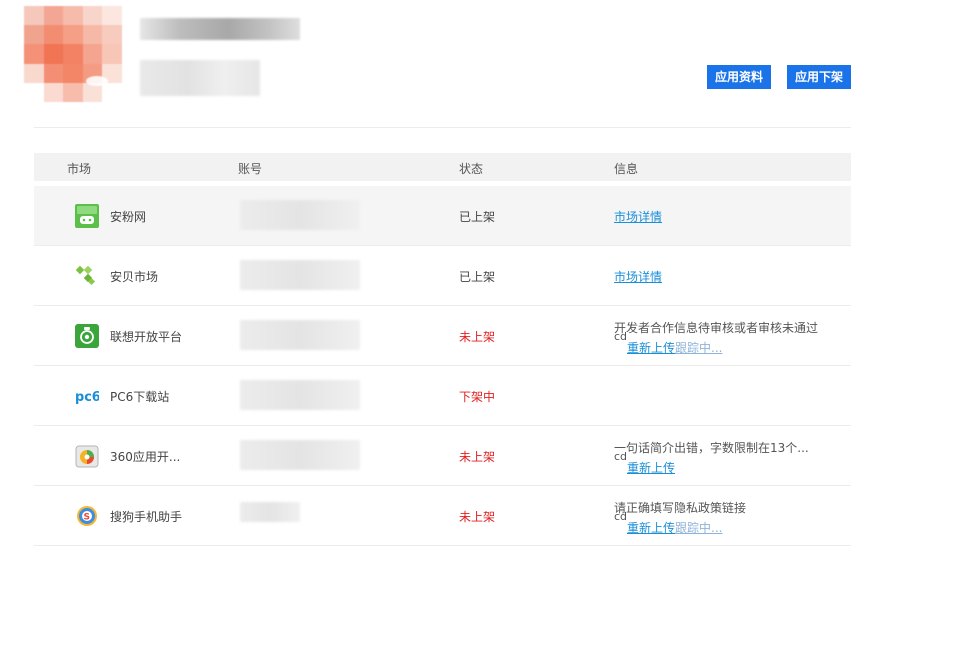  I want to click on column-header-info: 信息, so click(626, 169).